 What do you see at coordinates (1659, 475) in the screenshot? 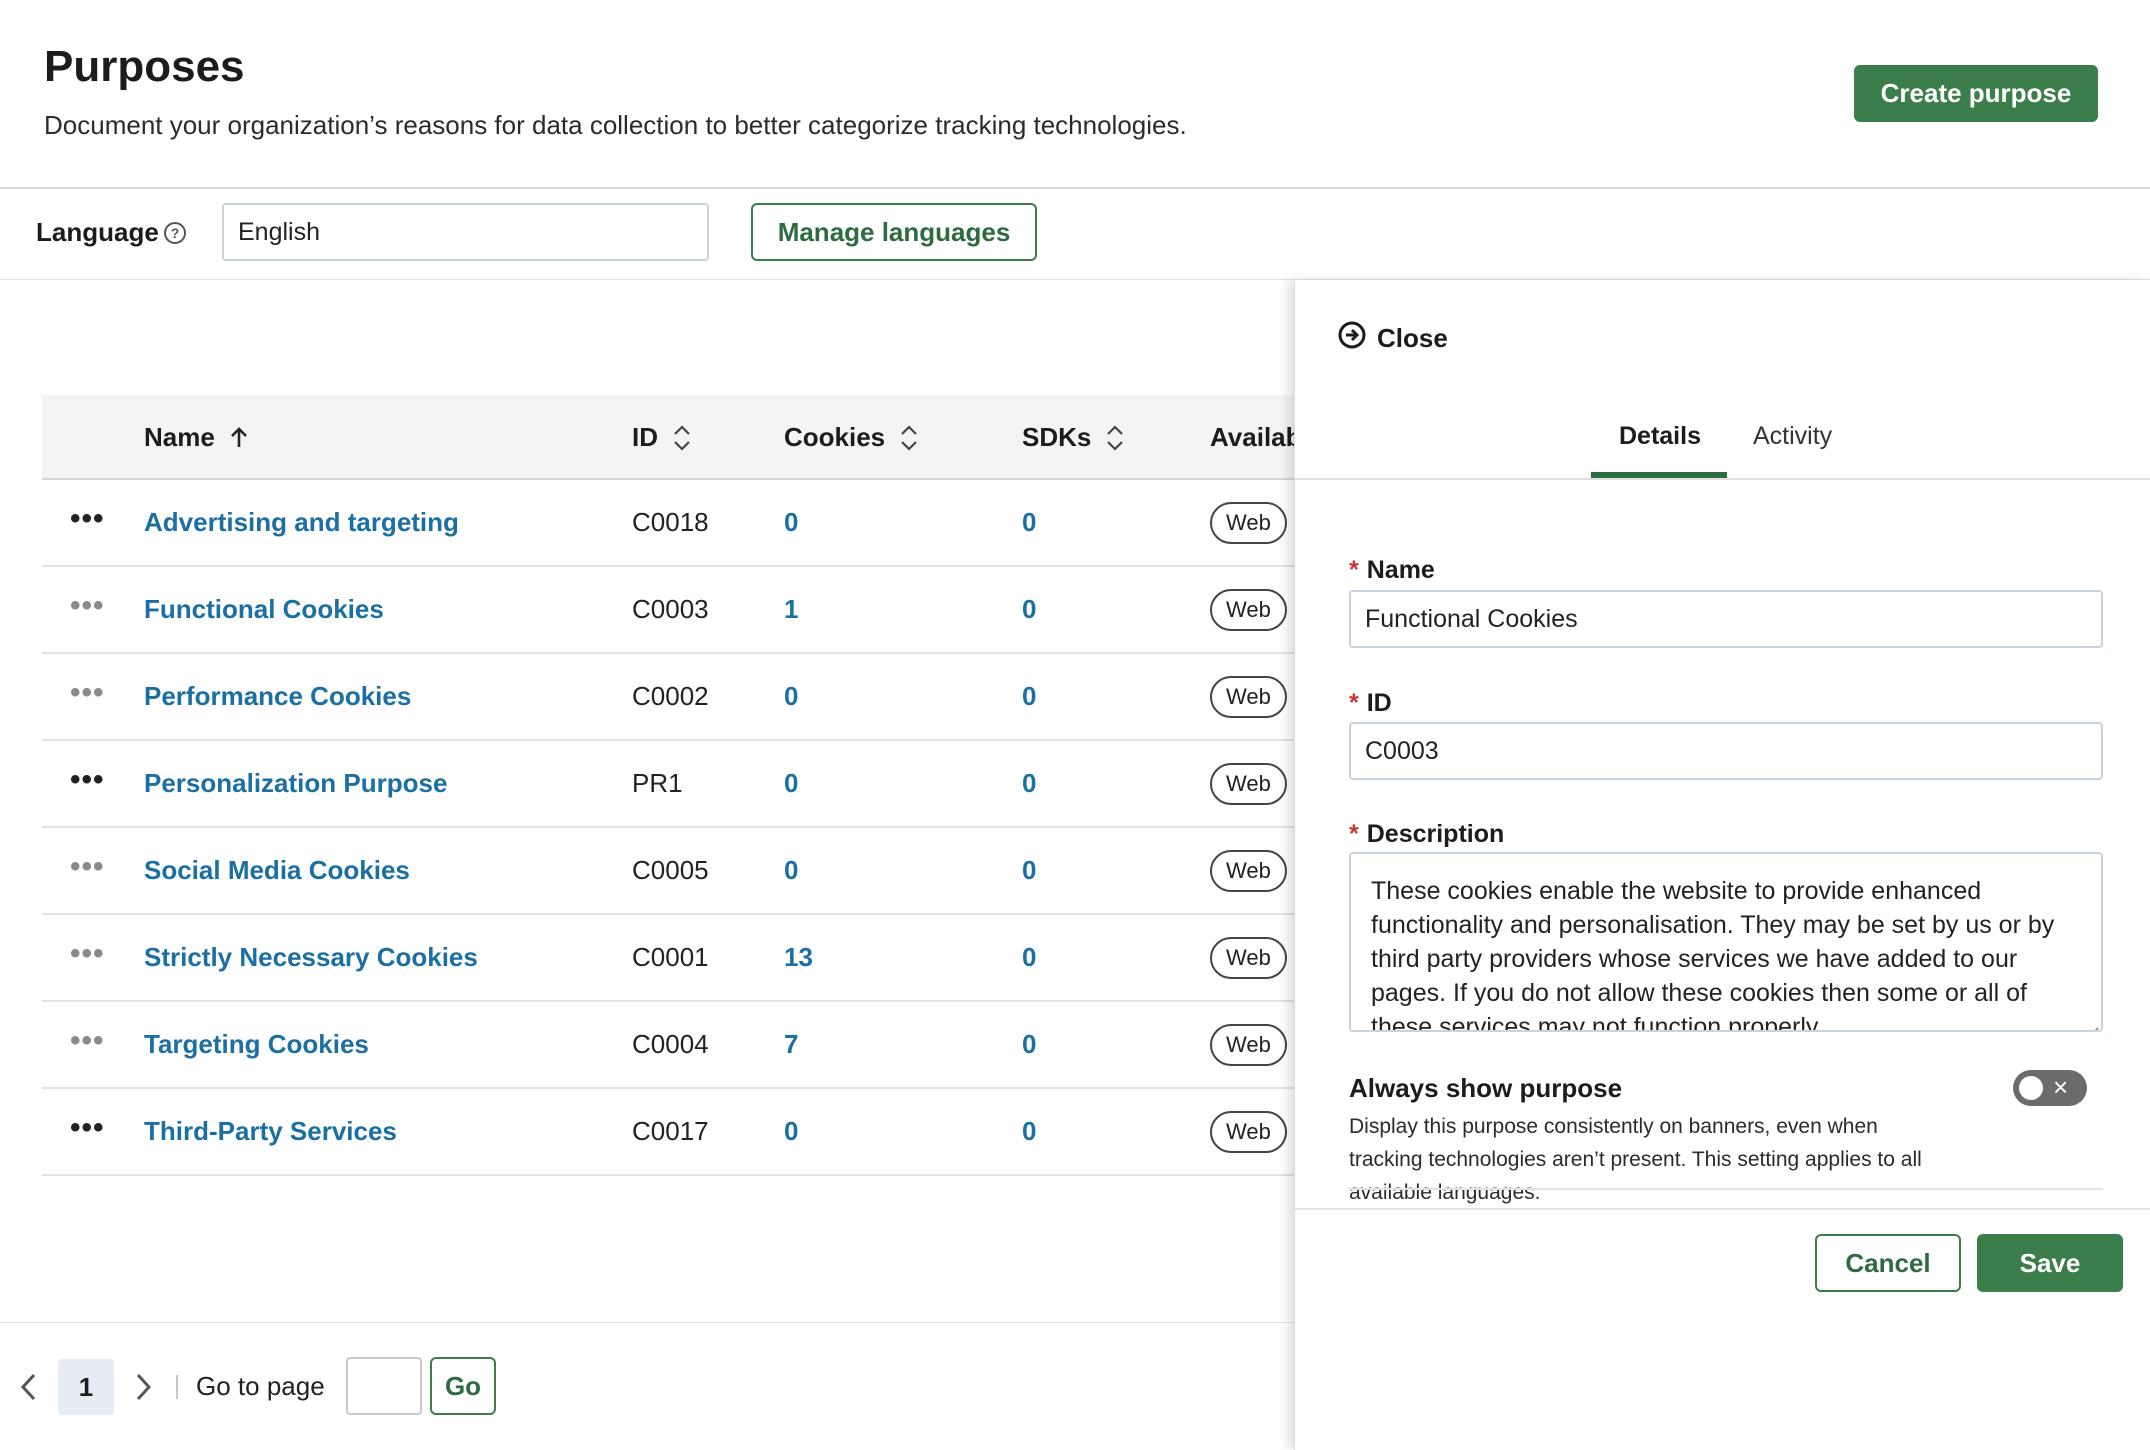
I see `active-tab-indicator` at bounding box center [1659, 475].